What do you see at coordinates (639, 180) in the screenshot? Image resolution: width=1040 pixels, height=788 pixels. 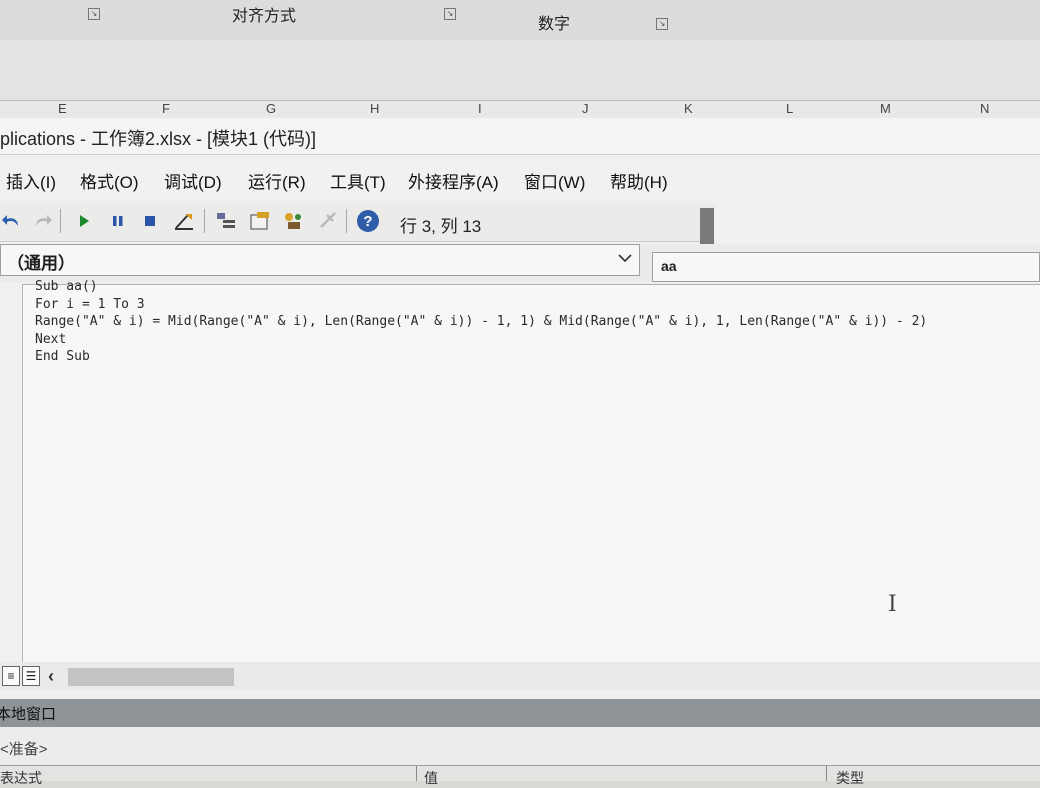 I see `menu-help: 帮助(H)` at bounding box center [639, 180].